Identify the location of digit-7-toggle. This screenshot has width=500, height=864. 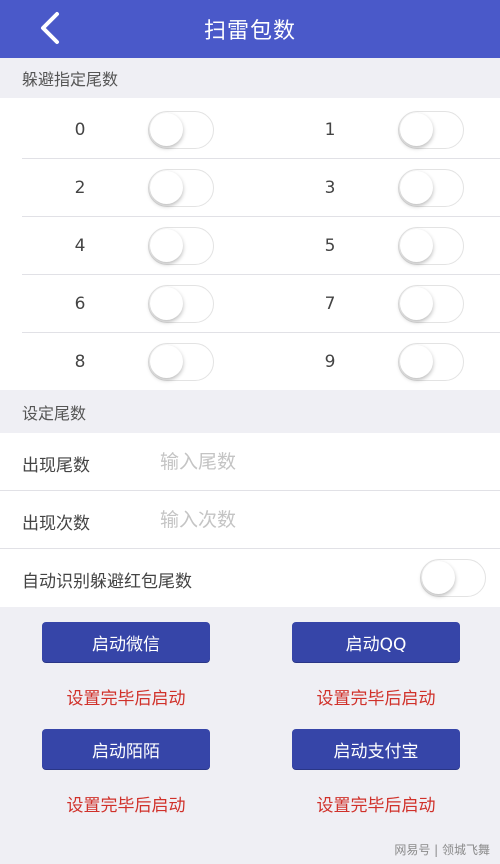
(431, 304).